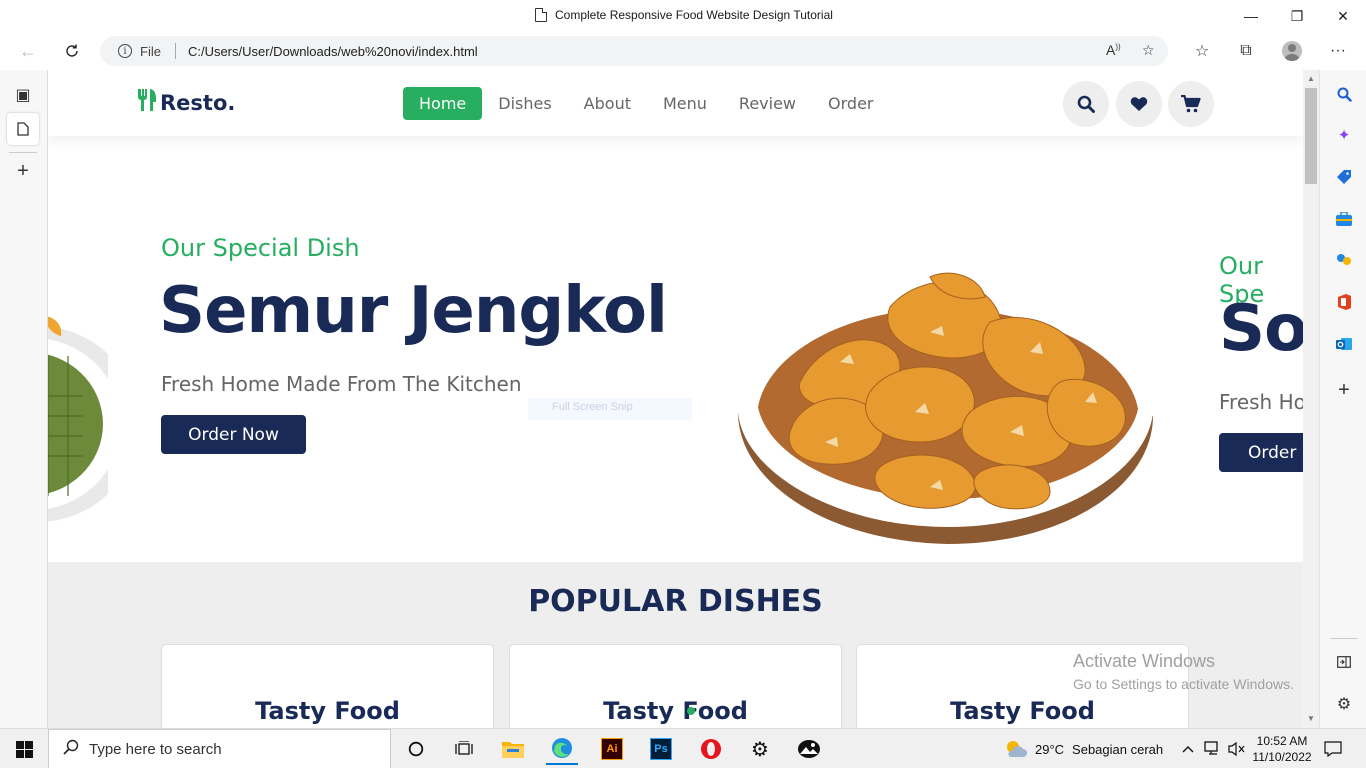 The width and height of the screenshot is (1366, 768). I want to click on scroll-down-icon: ▼, so click(1311, 718).